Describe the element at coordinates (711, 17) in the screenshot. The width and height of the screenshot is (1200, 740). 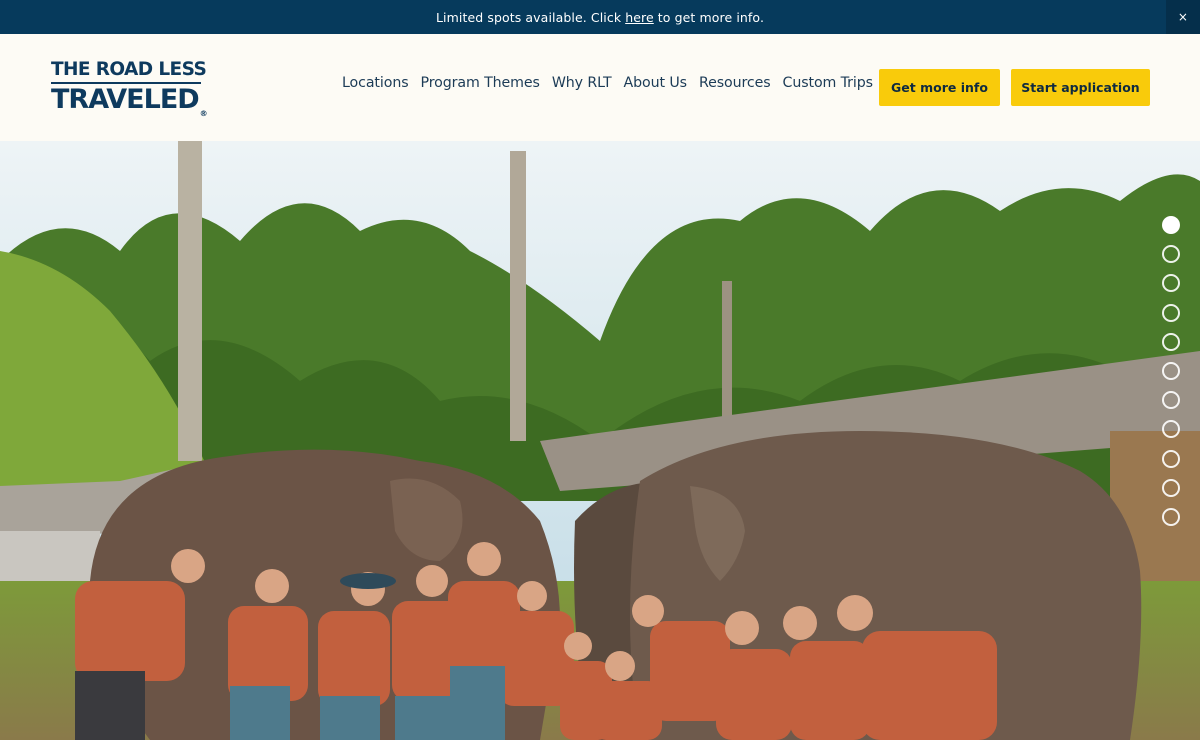
I see `announcement-text-end: to get more info.` at that location.